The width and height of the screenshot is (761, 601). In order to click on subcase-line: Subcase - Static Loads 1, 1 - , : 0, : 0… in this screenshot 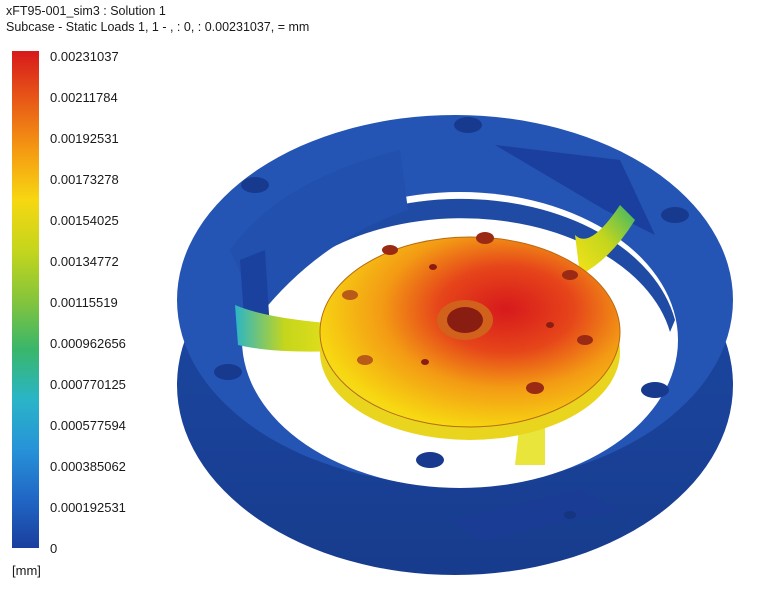, I will do `click(158, 27)`.